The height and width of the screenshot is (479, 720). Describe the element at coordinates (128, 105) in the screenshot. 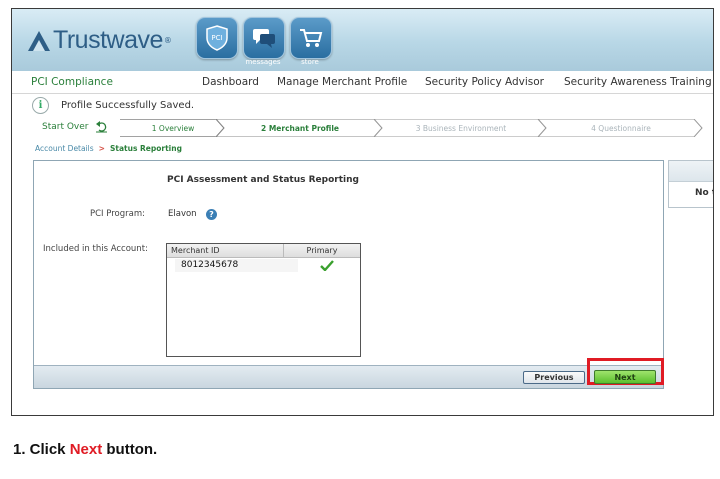

I see `status-message-text: Profile Successfully Saved.` at that location.